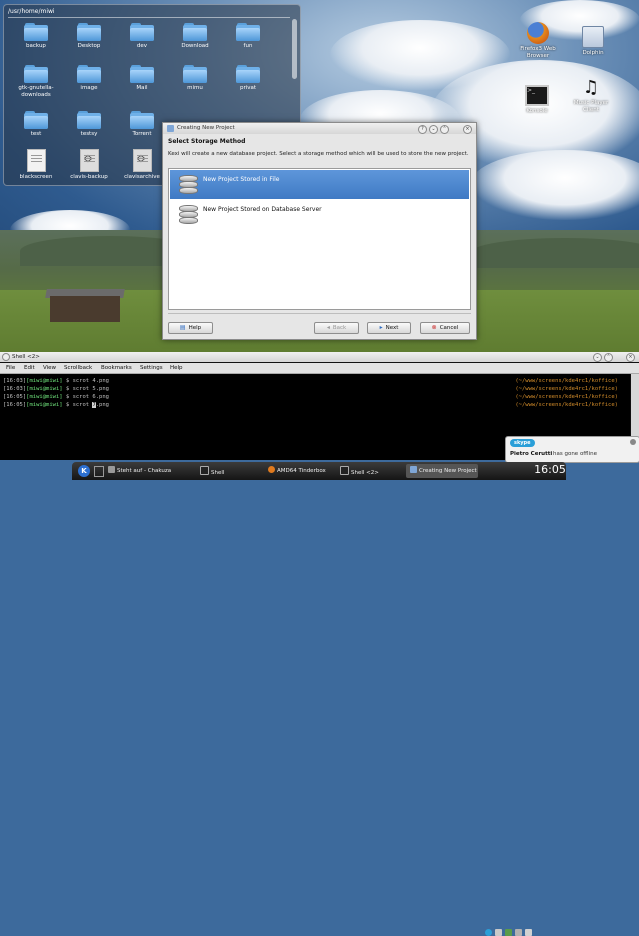  Describe the element at coordinates (522, 443) in the screenshot. I see `skype-logo-icon: skype` at that location.